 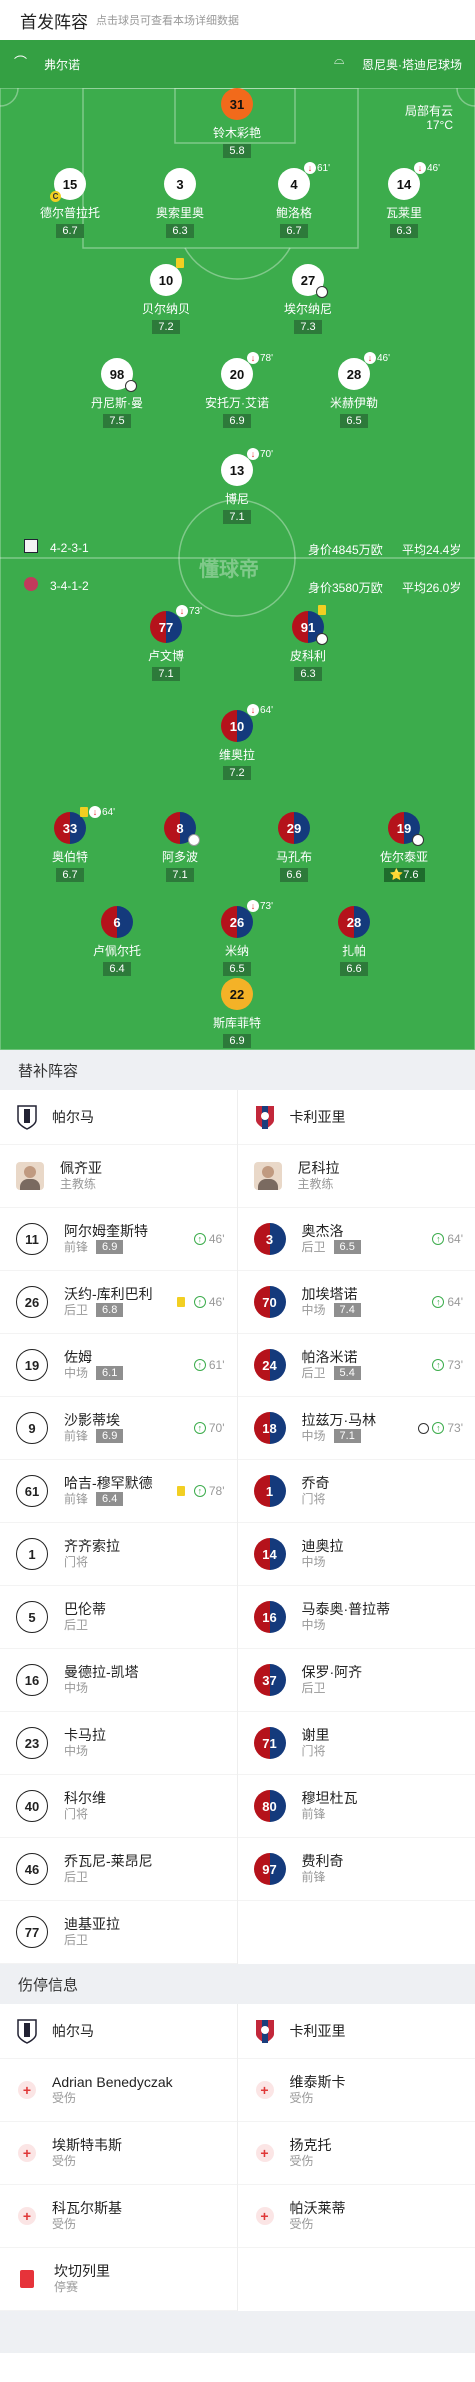 I want to click on player-number: 16, so click(x=269, y=1617).